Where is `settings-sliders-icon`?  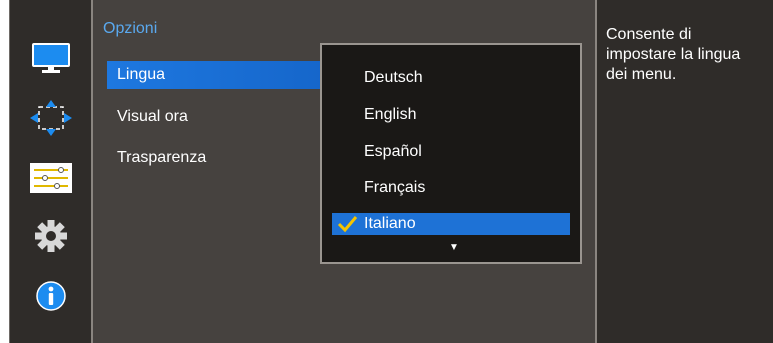 settings-sliders-icon is located at coordinates (51, 178).